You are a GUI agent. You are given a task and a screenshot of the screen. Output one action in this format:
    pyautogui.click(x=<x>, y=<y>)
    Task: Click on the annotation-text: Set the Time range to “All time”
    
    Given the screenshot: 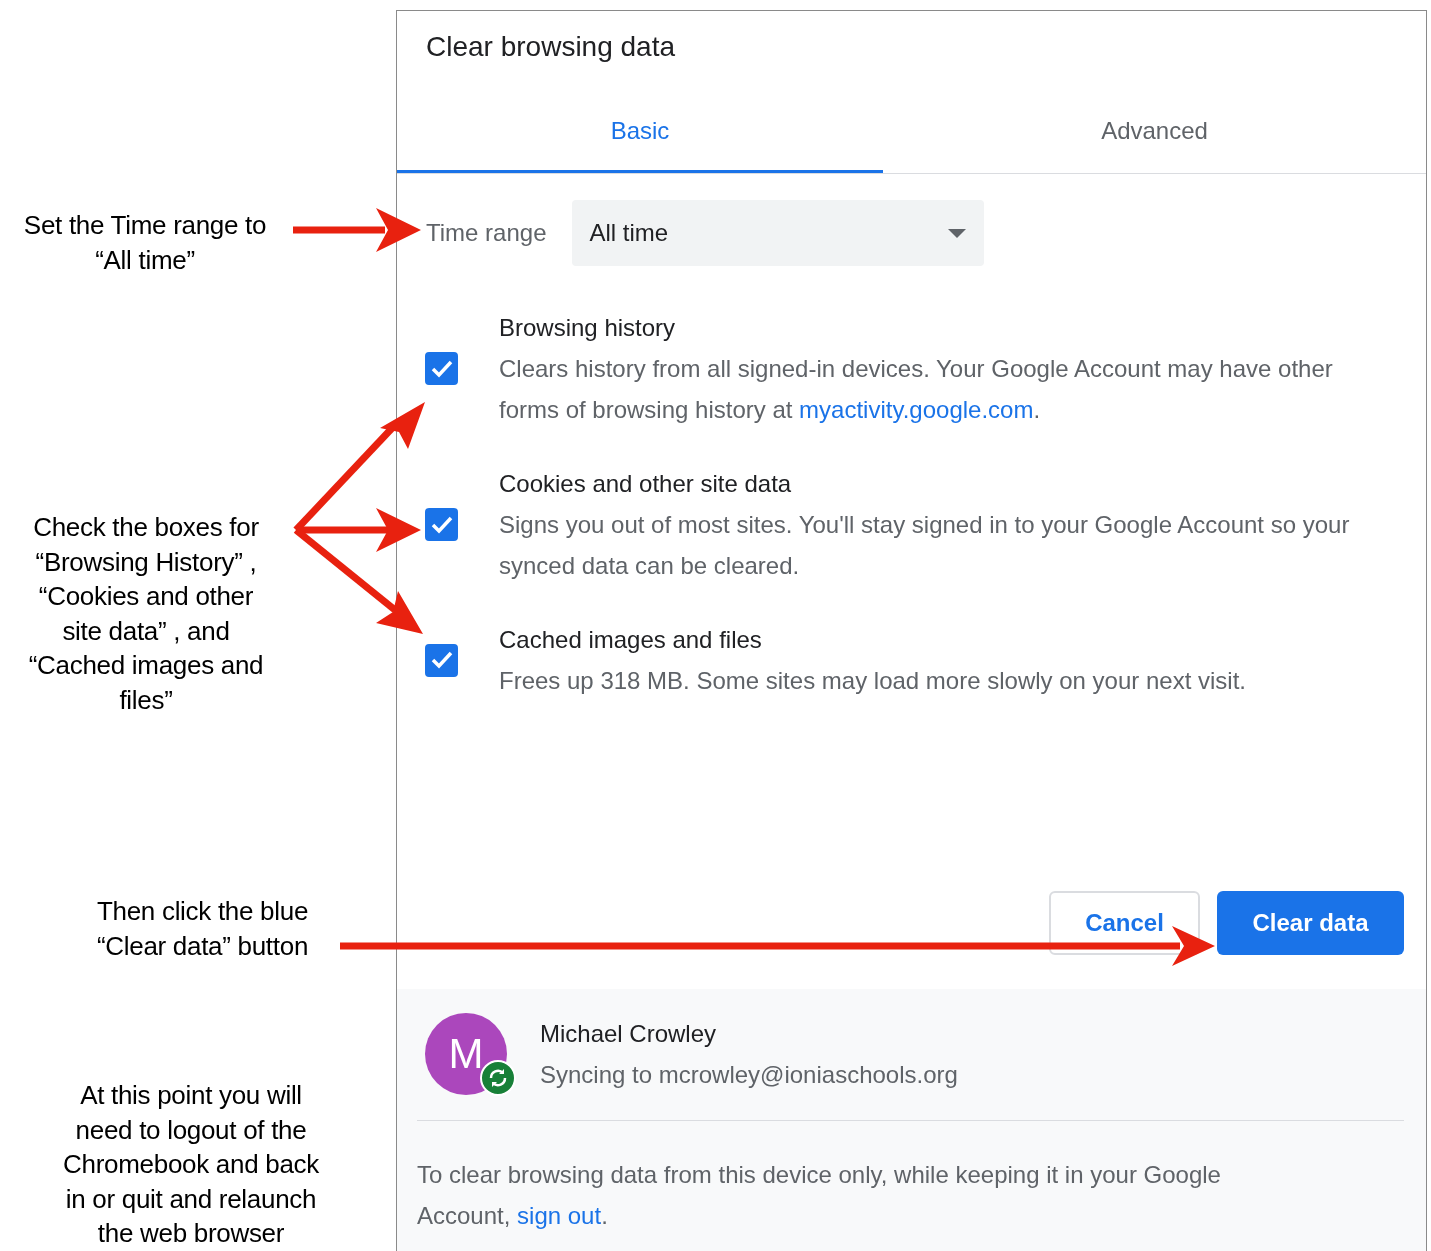 What is the action you would take?
    pyautogui.click(x=145, y=243)
    